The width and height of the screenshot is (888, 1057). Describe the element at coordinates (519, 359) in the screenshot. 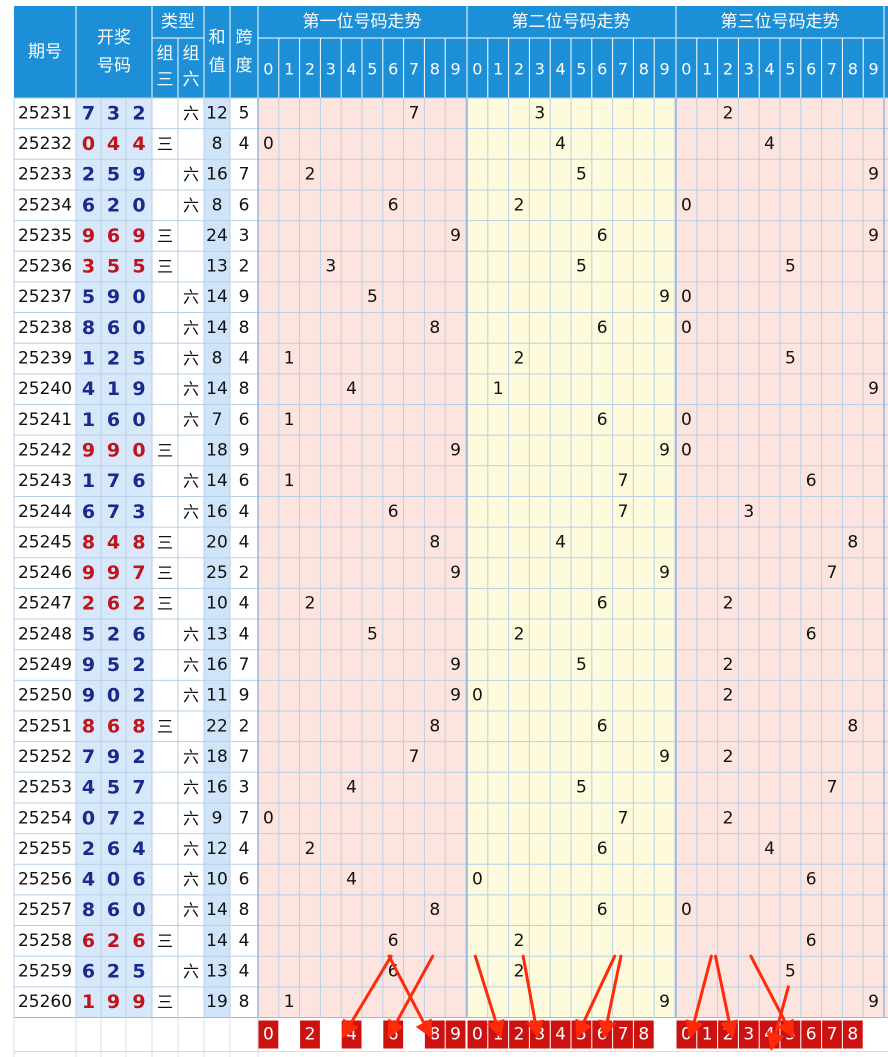

I see `trend-mark-pos2: 2` at that location.